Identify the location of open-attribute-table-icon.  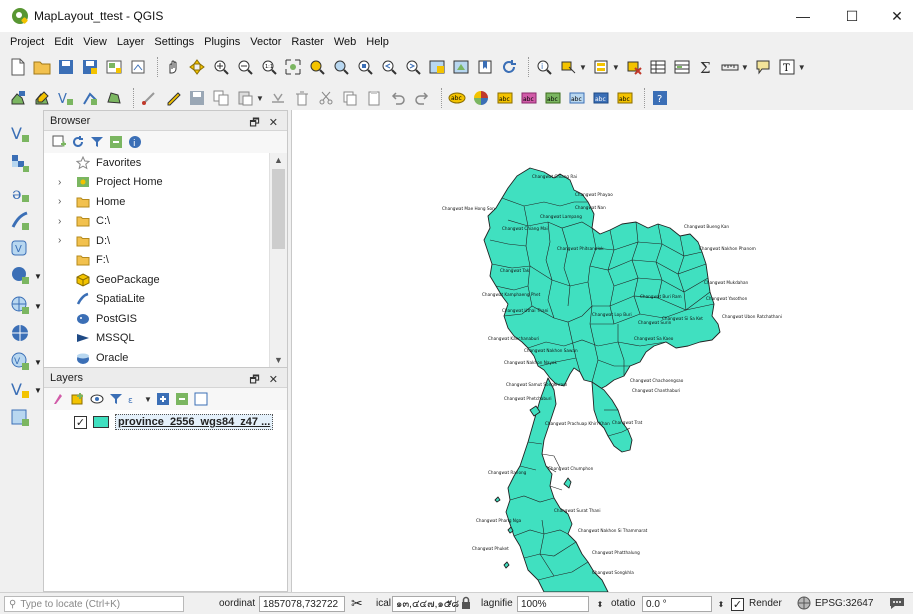
(658, 67).